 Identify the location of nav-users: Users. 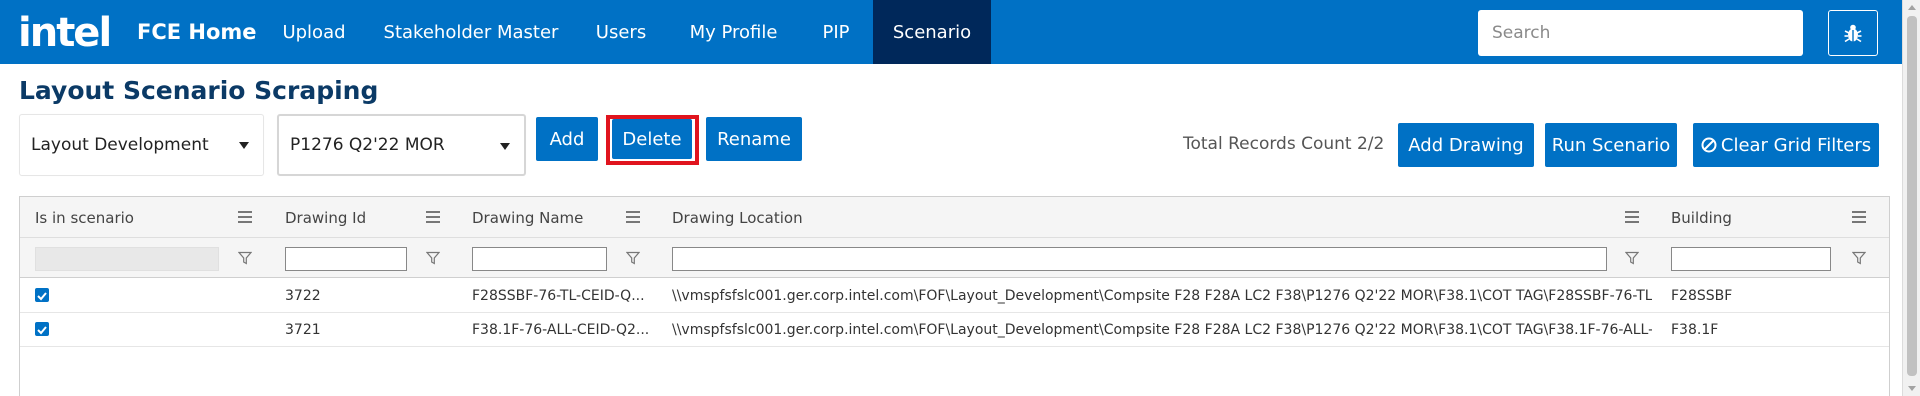
(621, 32).